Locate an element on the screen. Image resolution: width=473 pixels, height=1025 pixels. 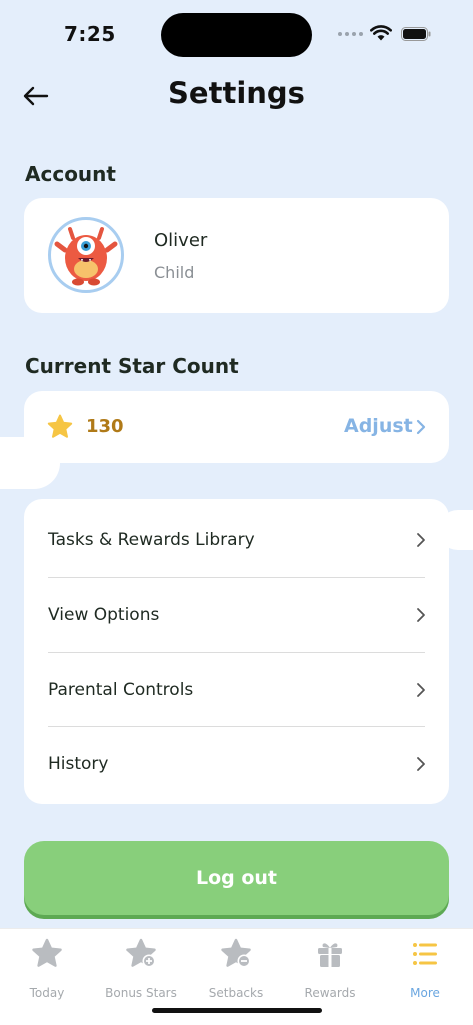
battery-icon is located at coordinates (416, 34).